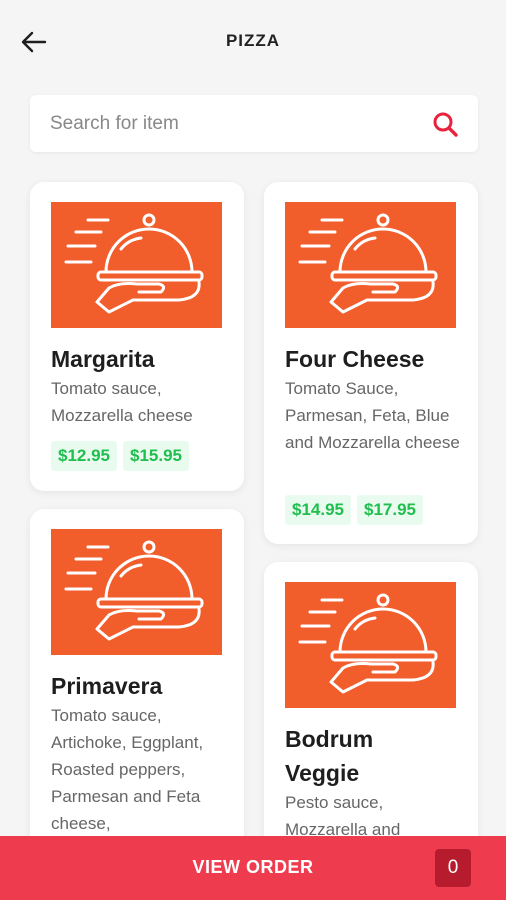 The height and width of the screenshot is (900, 506). I want to click on view-order-button: VIEW ORDER, so click(253, 867).